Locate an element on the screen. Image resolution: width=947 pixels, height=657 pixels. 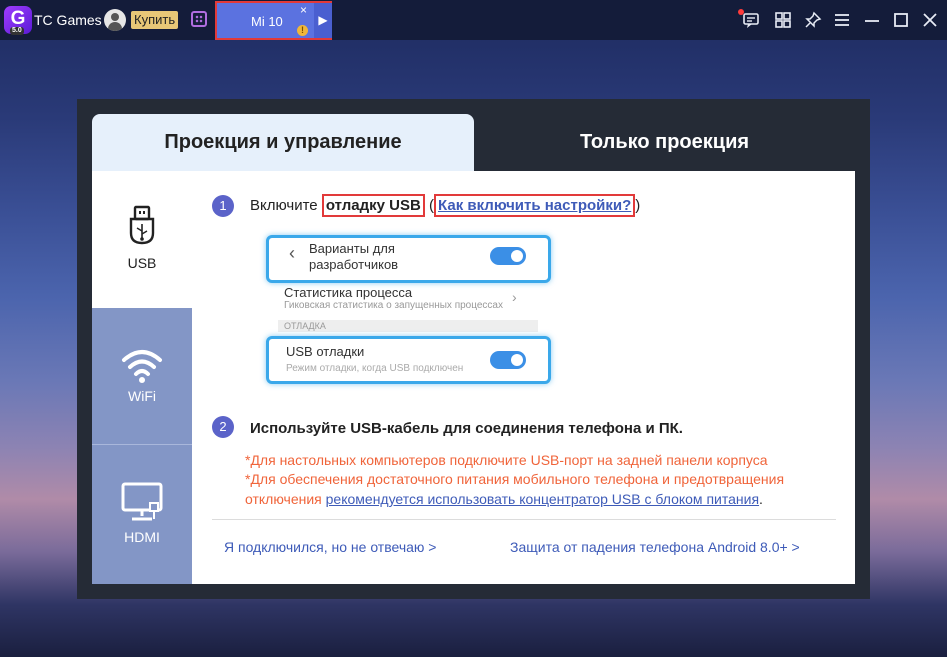
pin-icon is located at coordinates (813, 20).